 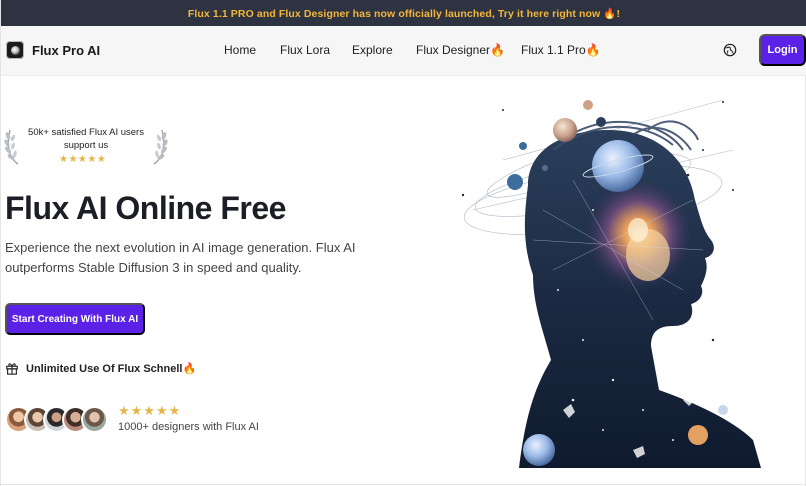 What do you see at coordinates (372, 50) in the screenshot?
I see `nav-link-explore: Explore` at bounding box center [372, 50].